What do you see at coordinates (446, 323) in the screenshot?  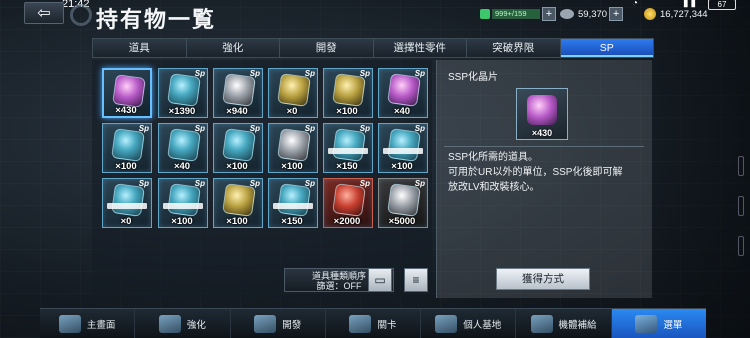 I see `base-icon` at bounding box center [446, 323].